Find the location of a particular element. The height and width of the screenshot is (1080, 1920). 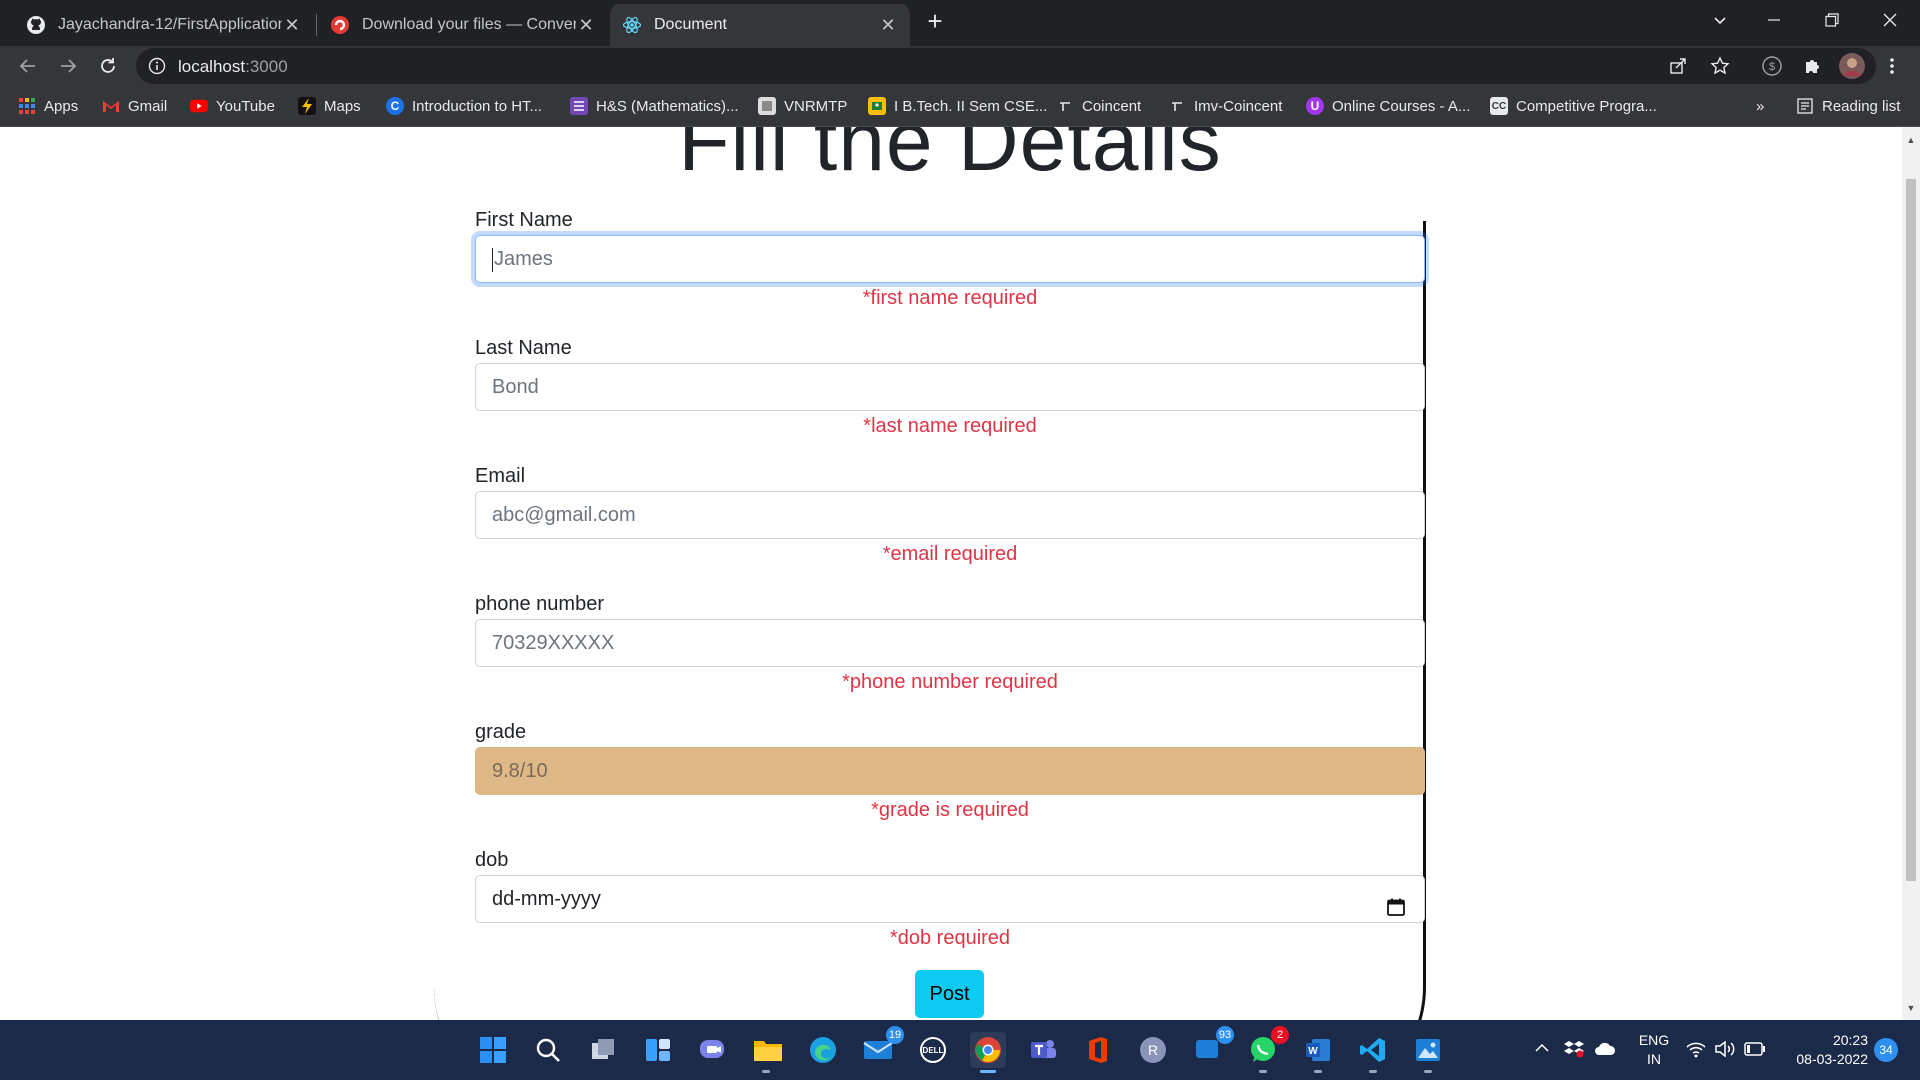

url-text: localhost:3000 is located at coordinates (233, 67).